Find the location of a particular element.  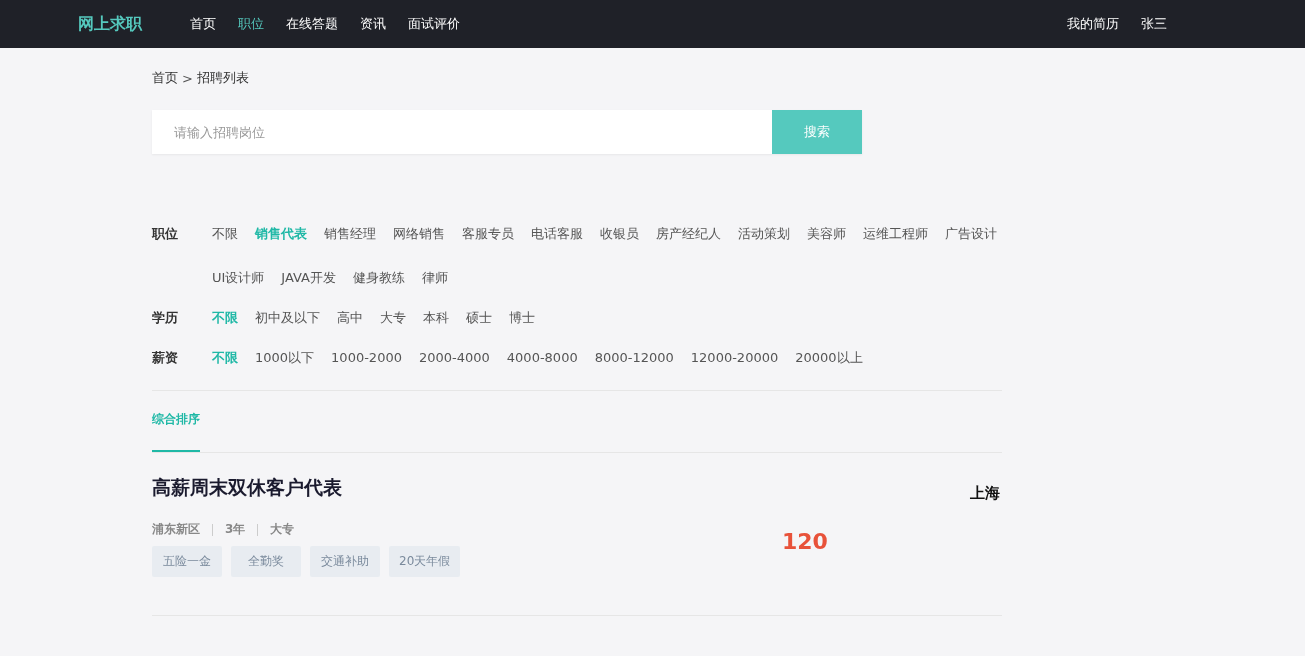

filter-option: 收银员 is located at coordinates (619, 234).